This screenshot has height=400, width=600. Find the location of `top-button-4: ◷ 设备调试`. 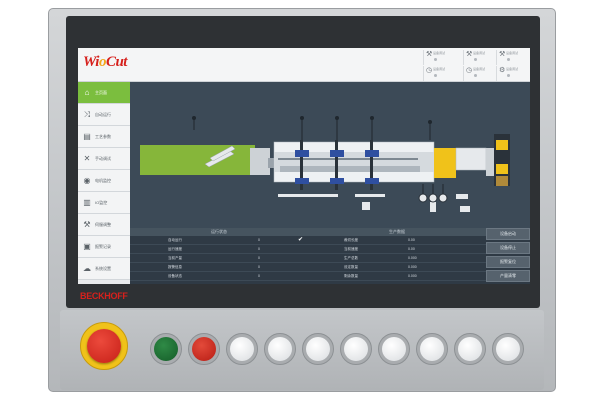

top-button-4: ◷ 设备调试 is located at coordinates (434, 73).